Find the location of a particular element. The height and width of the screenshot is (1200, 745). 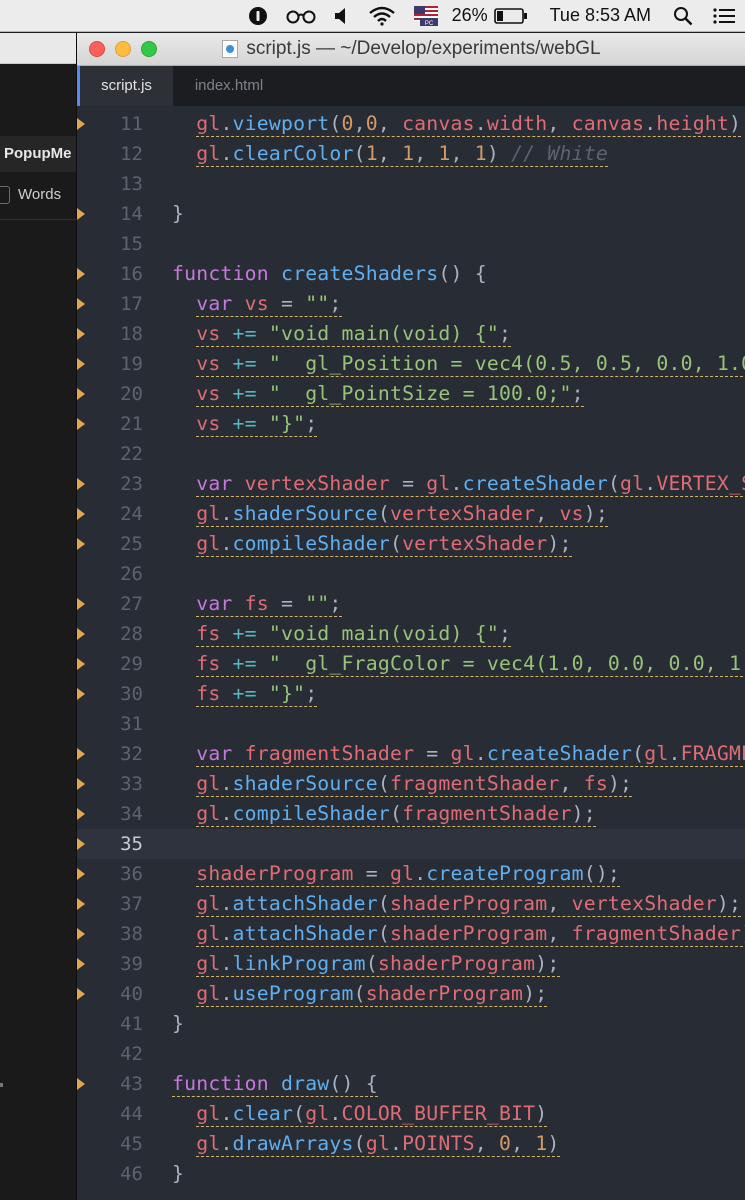

line-number: 14 is located at coordinates (131, 214).